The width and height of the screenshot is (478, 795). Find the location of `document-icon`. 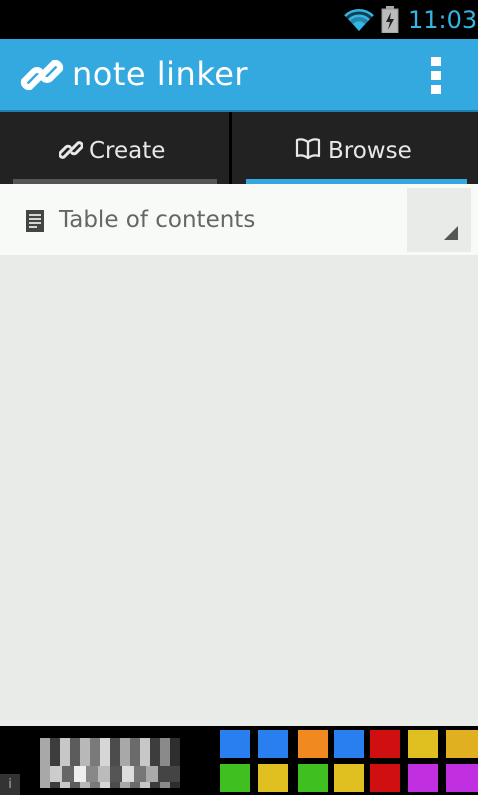

document-icon is located at coordinates (35, 221).